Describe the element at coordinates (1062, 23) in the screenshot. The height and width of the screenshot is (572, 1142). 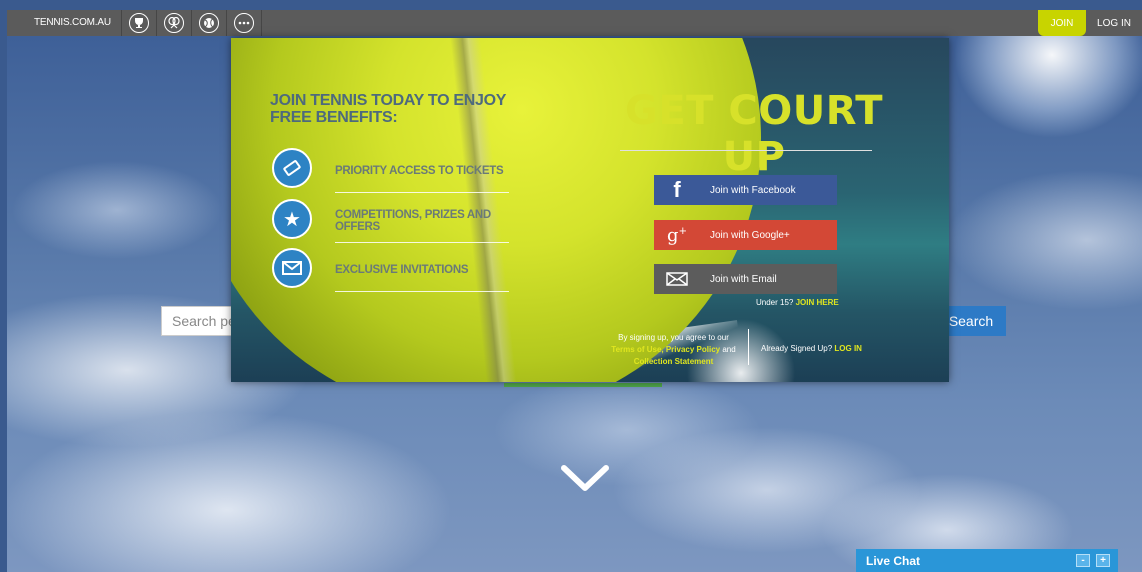
I see `join-button: JOIN` at that location.